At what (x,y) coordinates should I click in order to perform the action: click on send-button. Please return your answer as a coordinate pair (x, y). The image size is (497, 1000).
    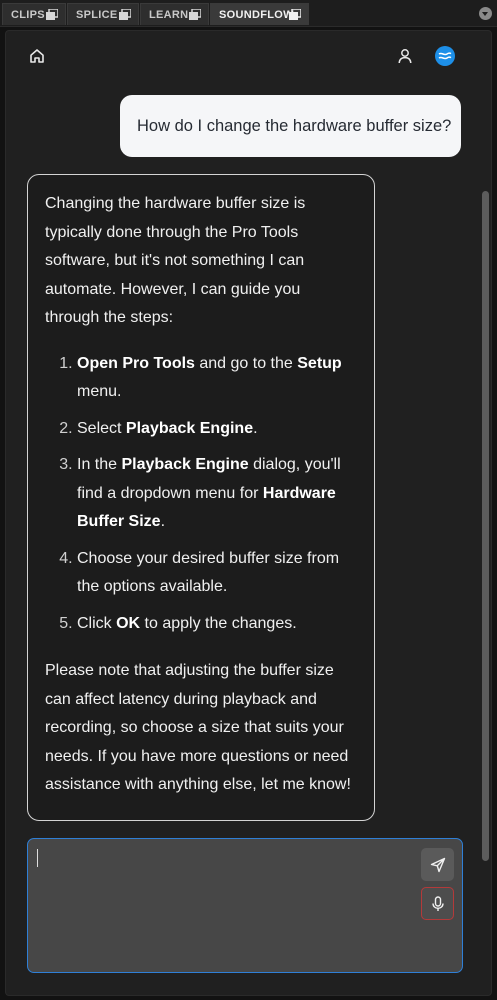
    Looking at the image, I should click on (437, 864).